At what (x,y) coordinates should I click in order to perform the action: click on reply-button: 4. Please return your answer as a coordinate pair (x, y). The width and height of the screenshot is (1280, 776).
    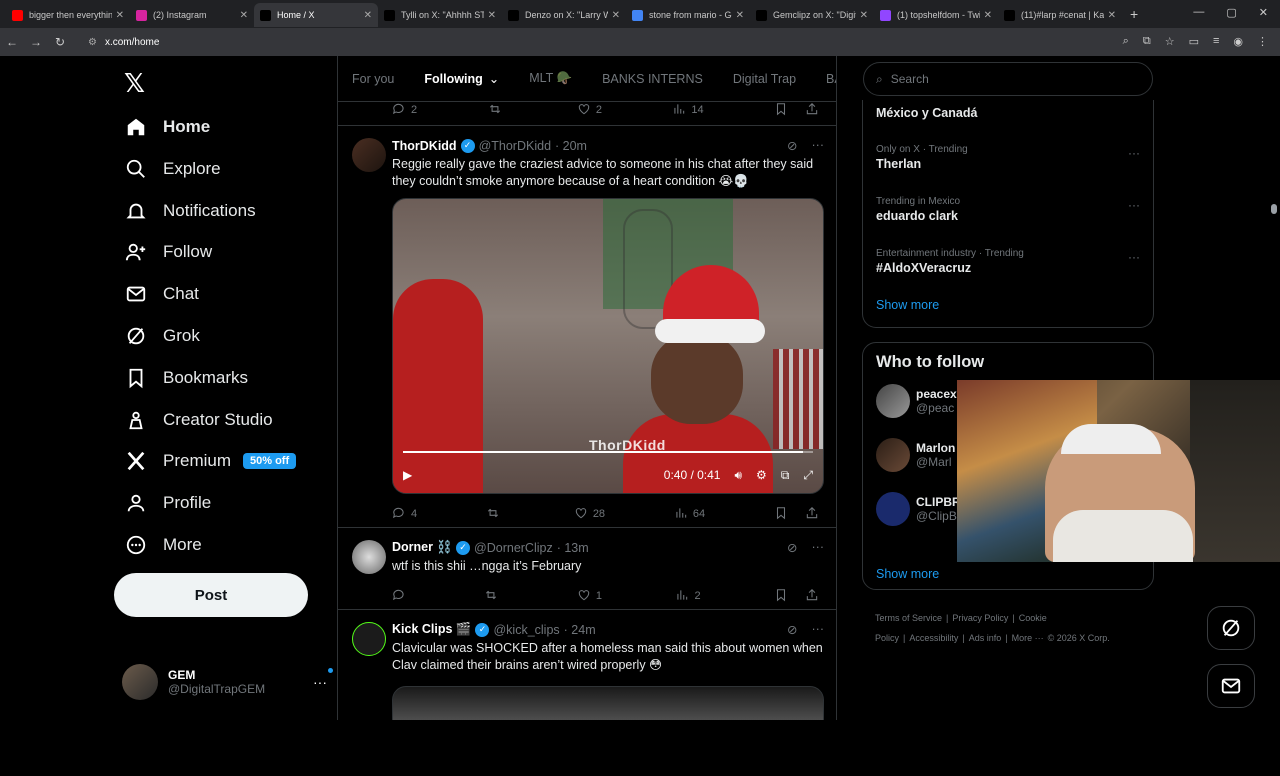
    Looking at the image, I should click on (404, 514).